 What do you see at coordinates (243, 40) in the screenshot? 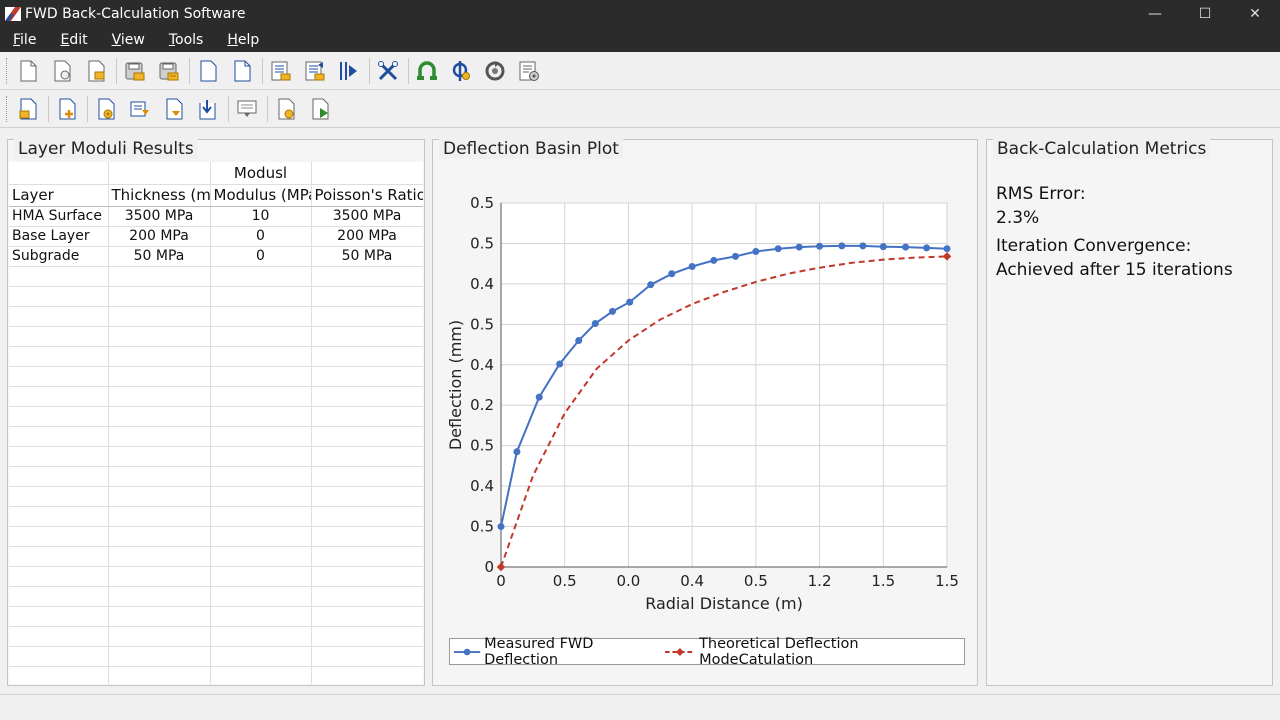
I see `menu-help: Help` at bounding box center [243, 40].